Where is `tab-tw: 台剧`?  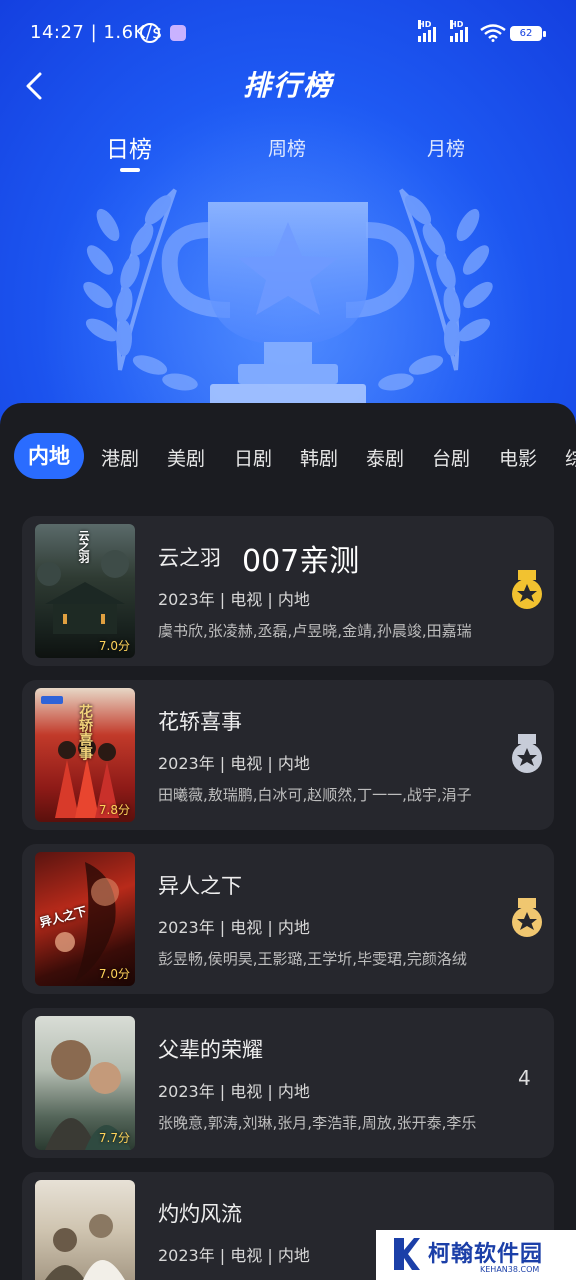 tab-tw: 台剧 is located at coordinates (451, 457).